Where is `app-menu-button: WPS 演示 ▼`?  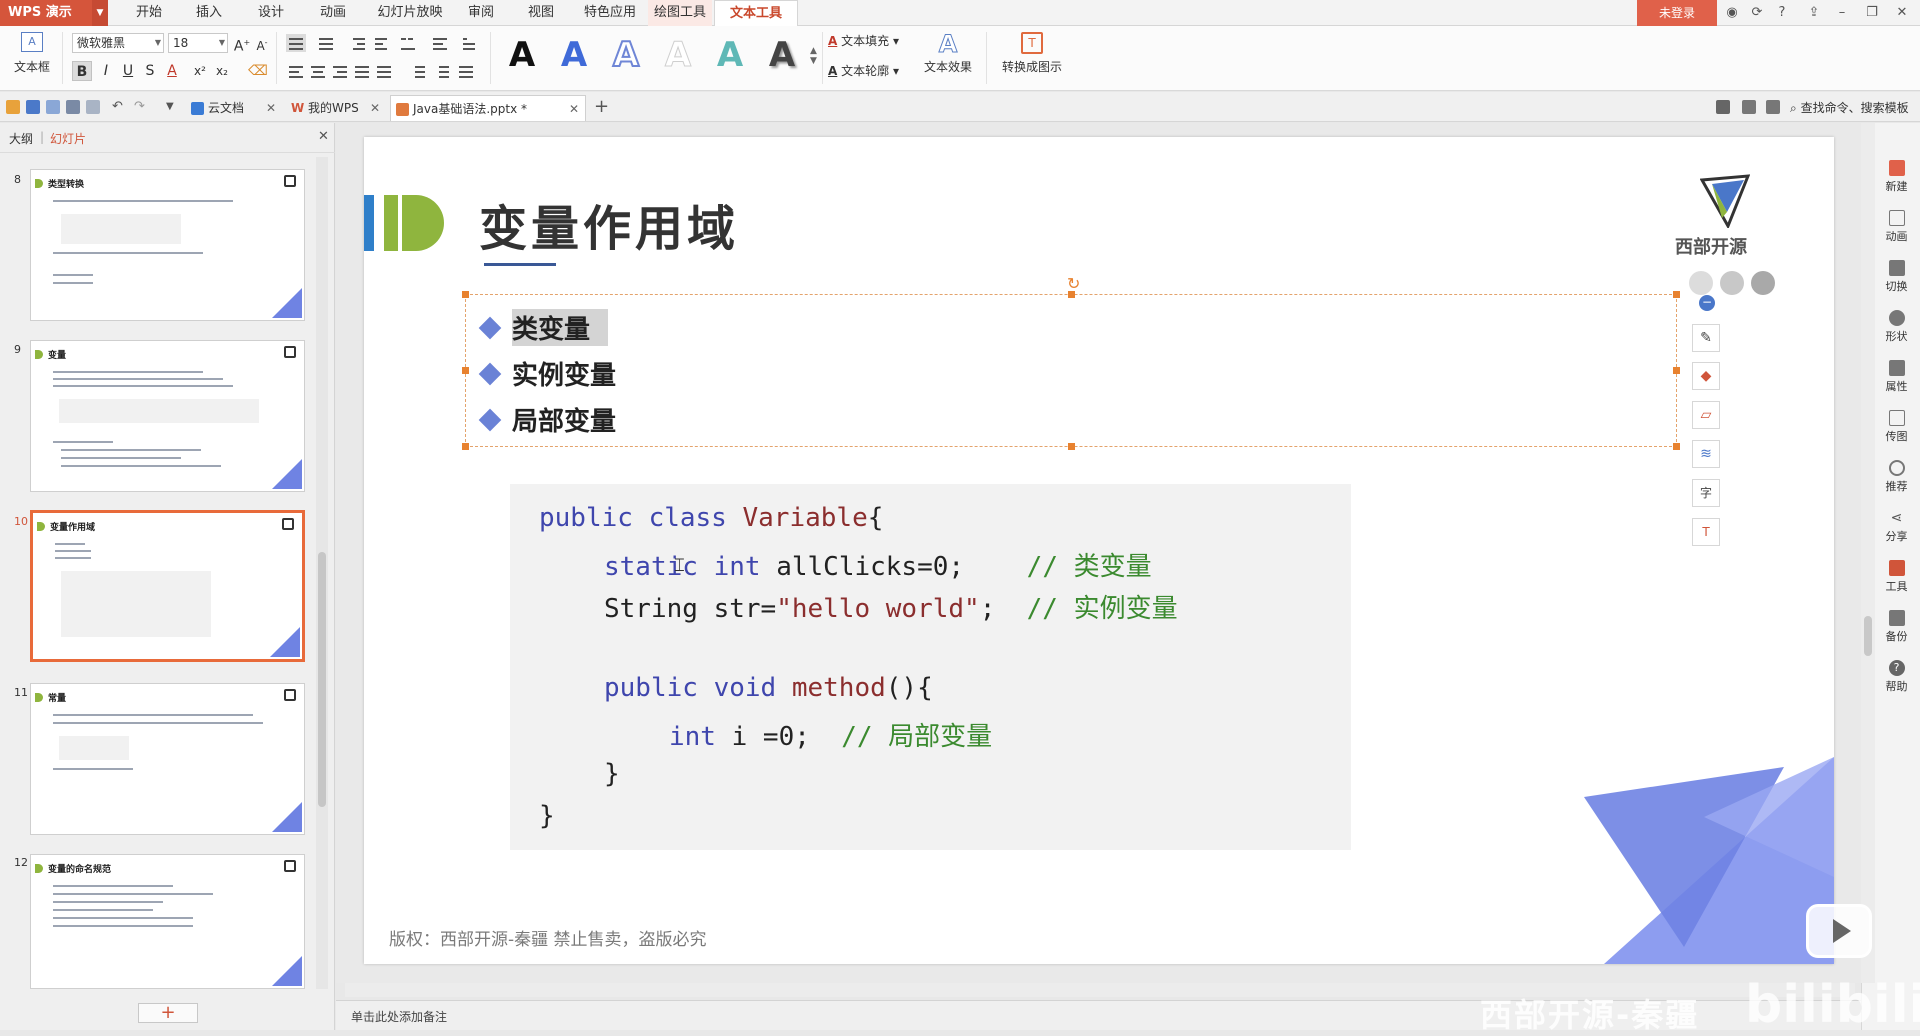 app-menu-button: WPS 演示 ▼ is located at coordinates (54, 13).